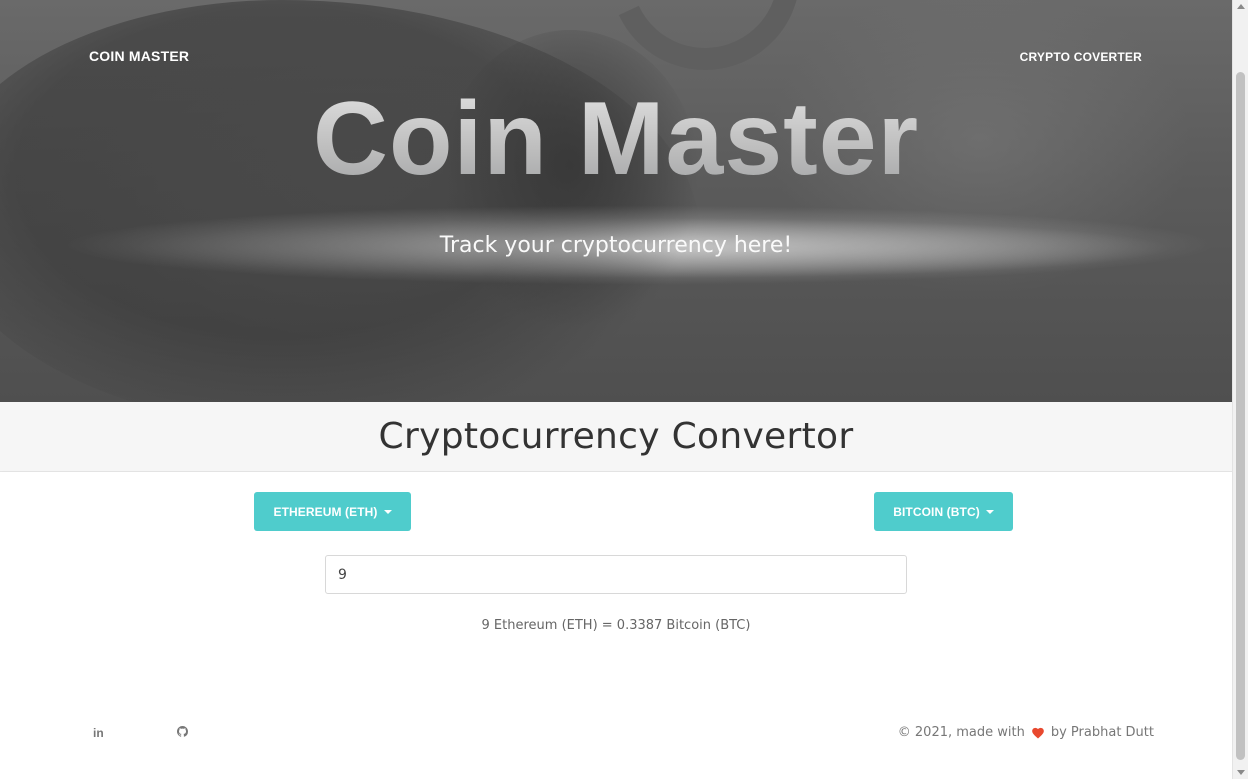 This screenshot has width=1248, height=779. Describe the element at coordinates (961, 732) in the screenshot. I see `copyright-prefix: © 2021, made with` at that location.